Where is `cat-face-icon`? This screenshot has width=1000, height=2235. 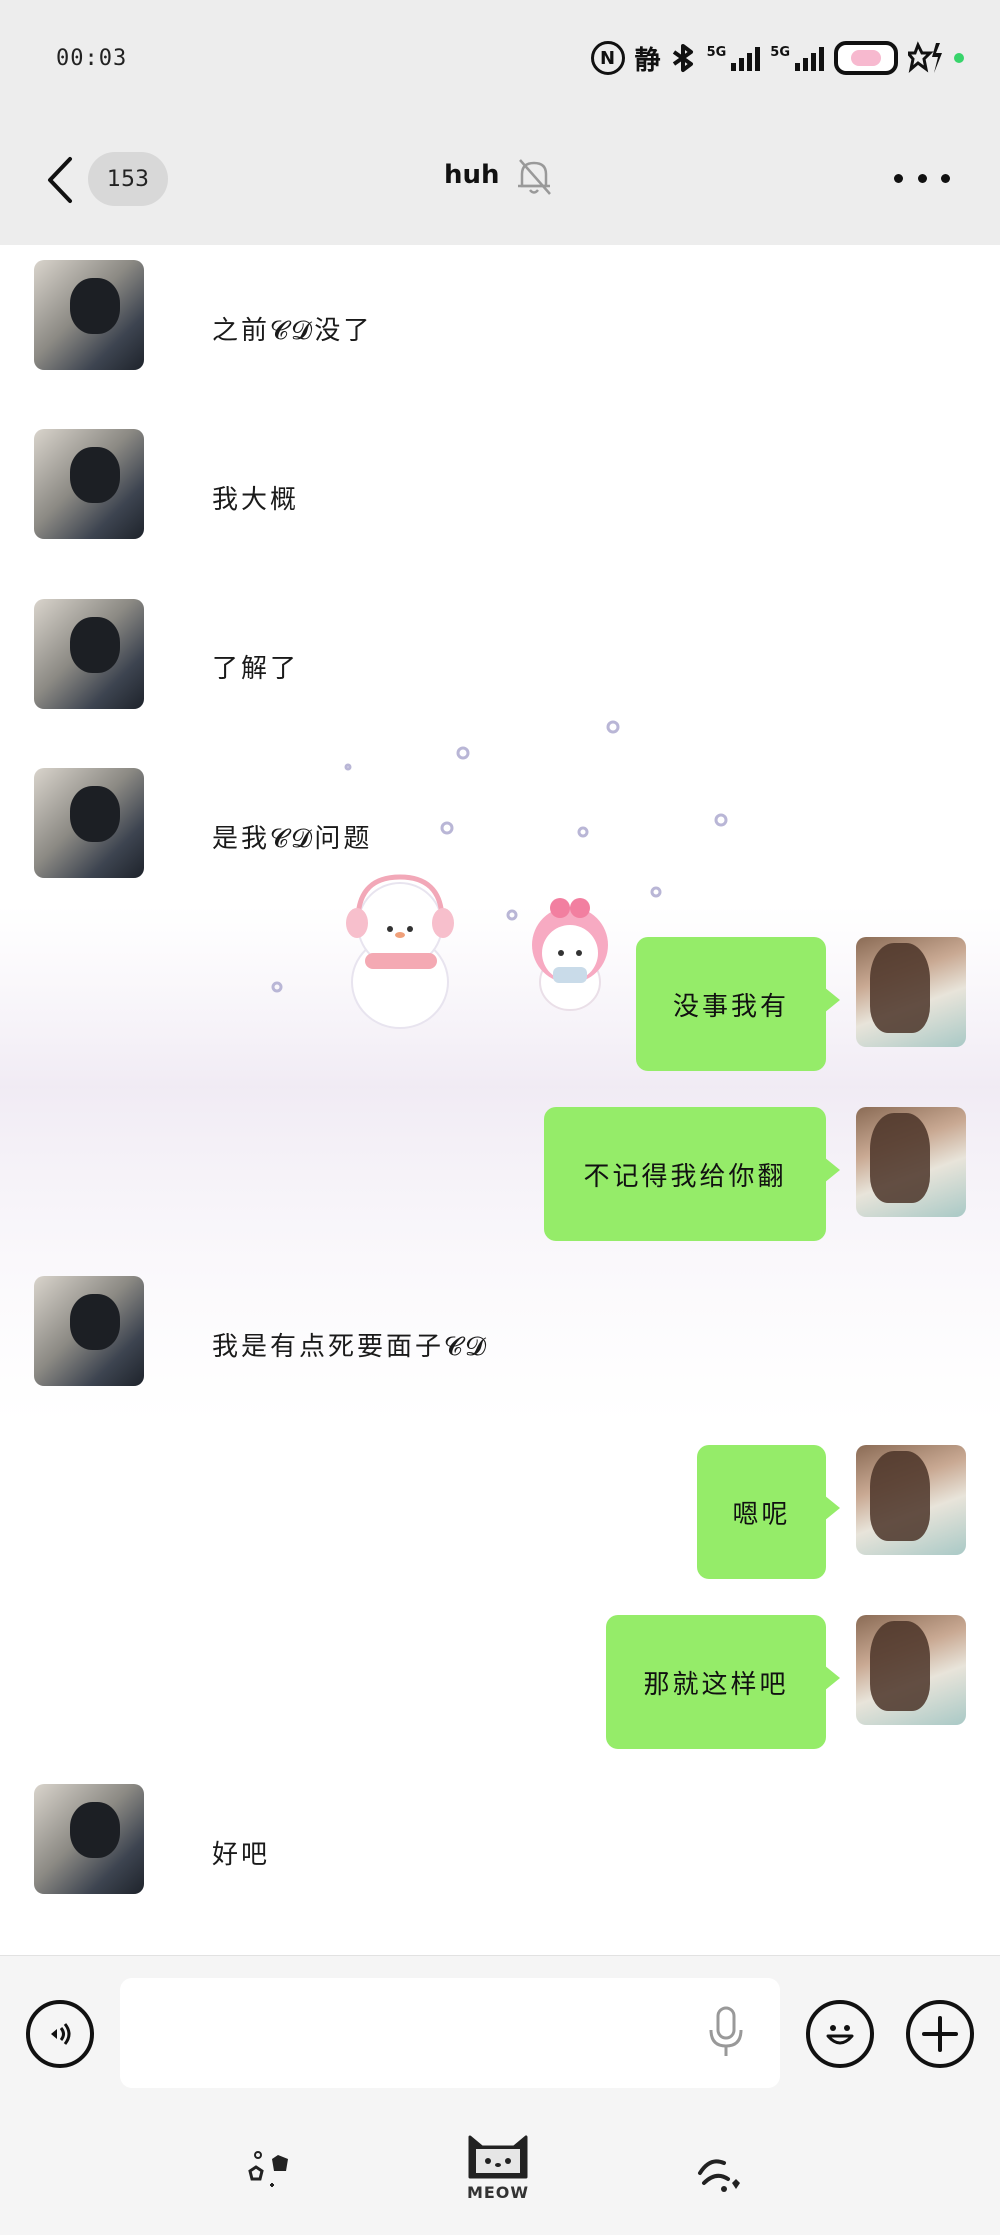
cat-face-icon is located at coordinates (498, 2157).